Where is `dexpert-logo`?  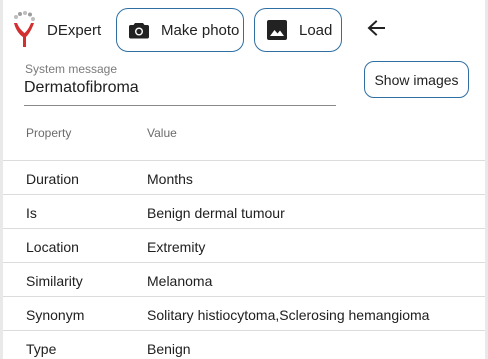 dexpert-logo is located at coordinates (24, 30).